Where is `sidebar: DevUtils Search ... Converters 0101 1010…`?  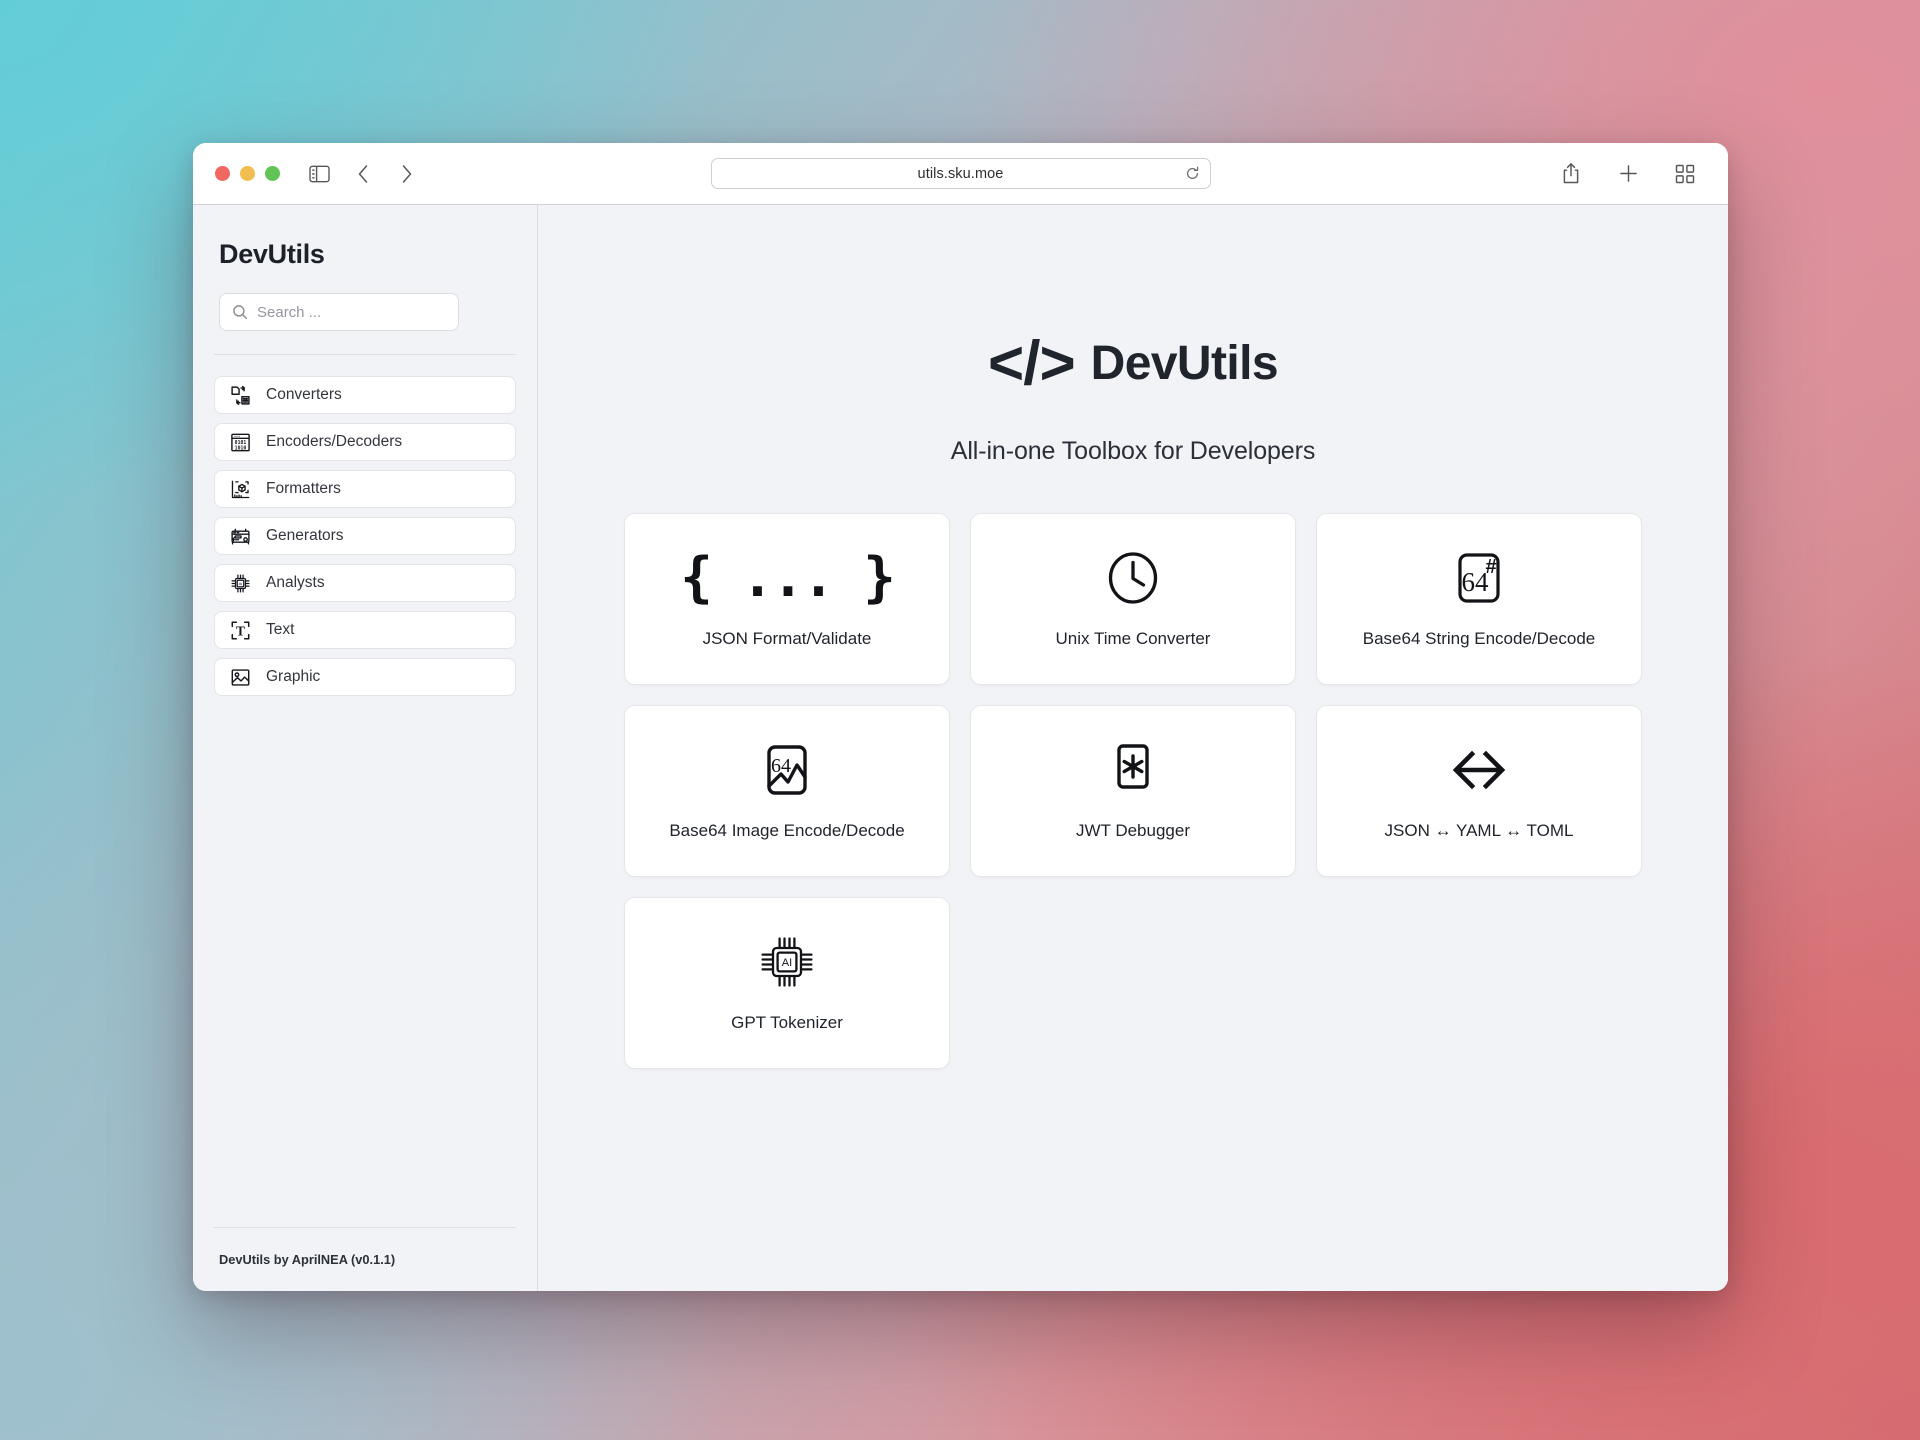
sidebar: DevUtils Search ... Converters 0101 1010… is located at coordinates (365, 748).